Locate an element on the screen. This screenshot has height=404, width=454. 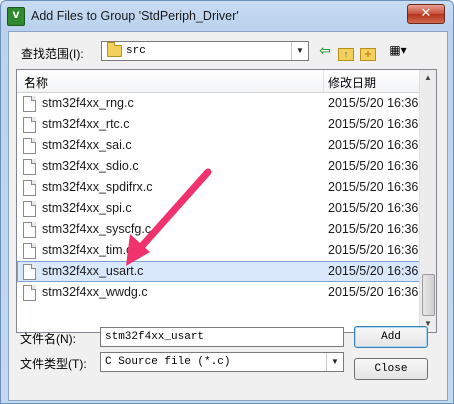
file-row: stm32f4xx_rtc.c 2015/5/20 16:36 is located at coordinates (219, 124).